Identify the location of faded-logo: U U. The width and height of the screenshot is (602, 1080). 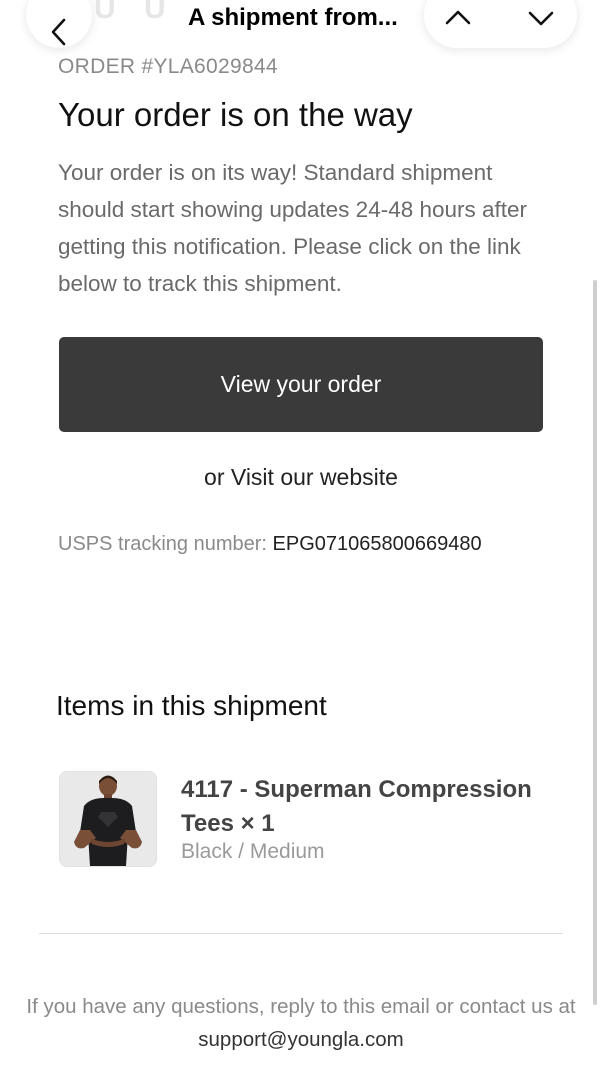
(135, 12).